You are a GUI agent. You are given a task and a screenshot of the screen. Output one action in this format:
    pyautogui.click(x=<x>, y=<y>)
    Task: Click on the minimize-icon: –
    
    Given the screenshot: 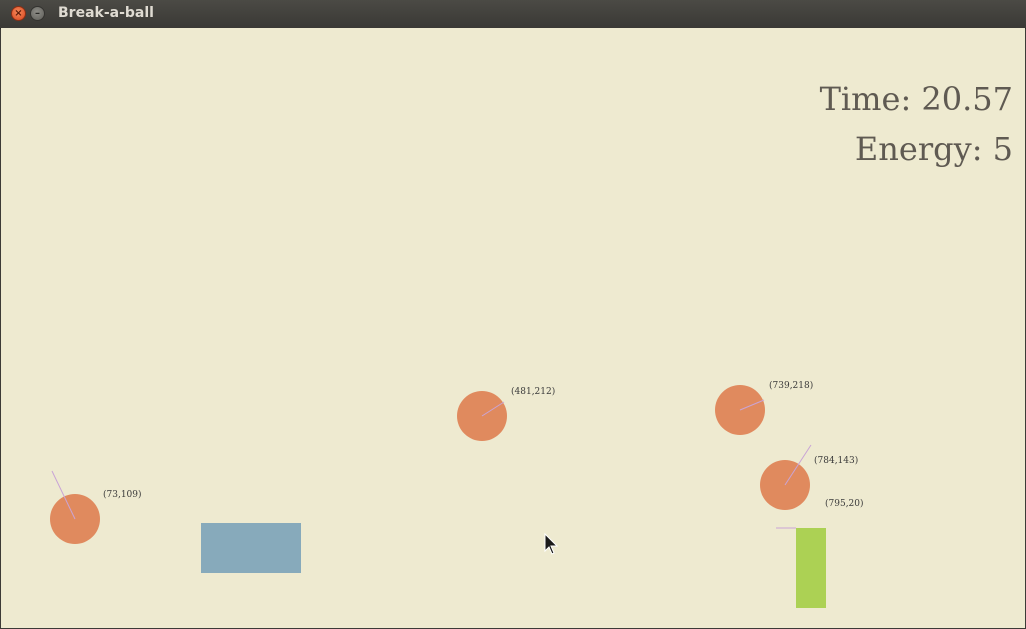 What is the action you would take?
    pyautogui.click(x=37, y=13)
    